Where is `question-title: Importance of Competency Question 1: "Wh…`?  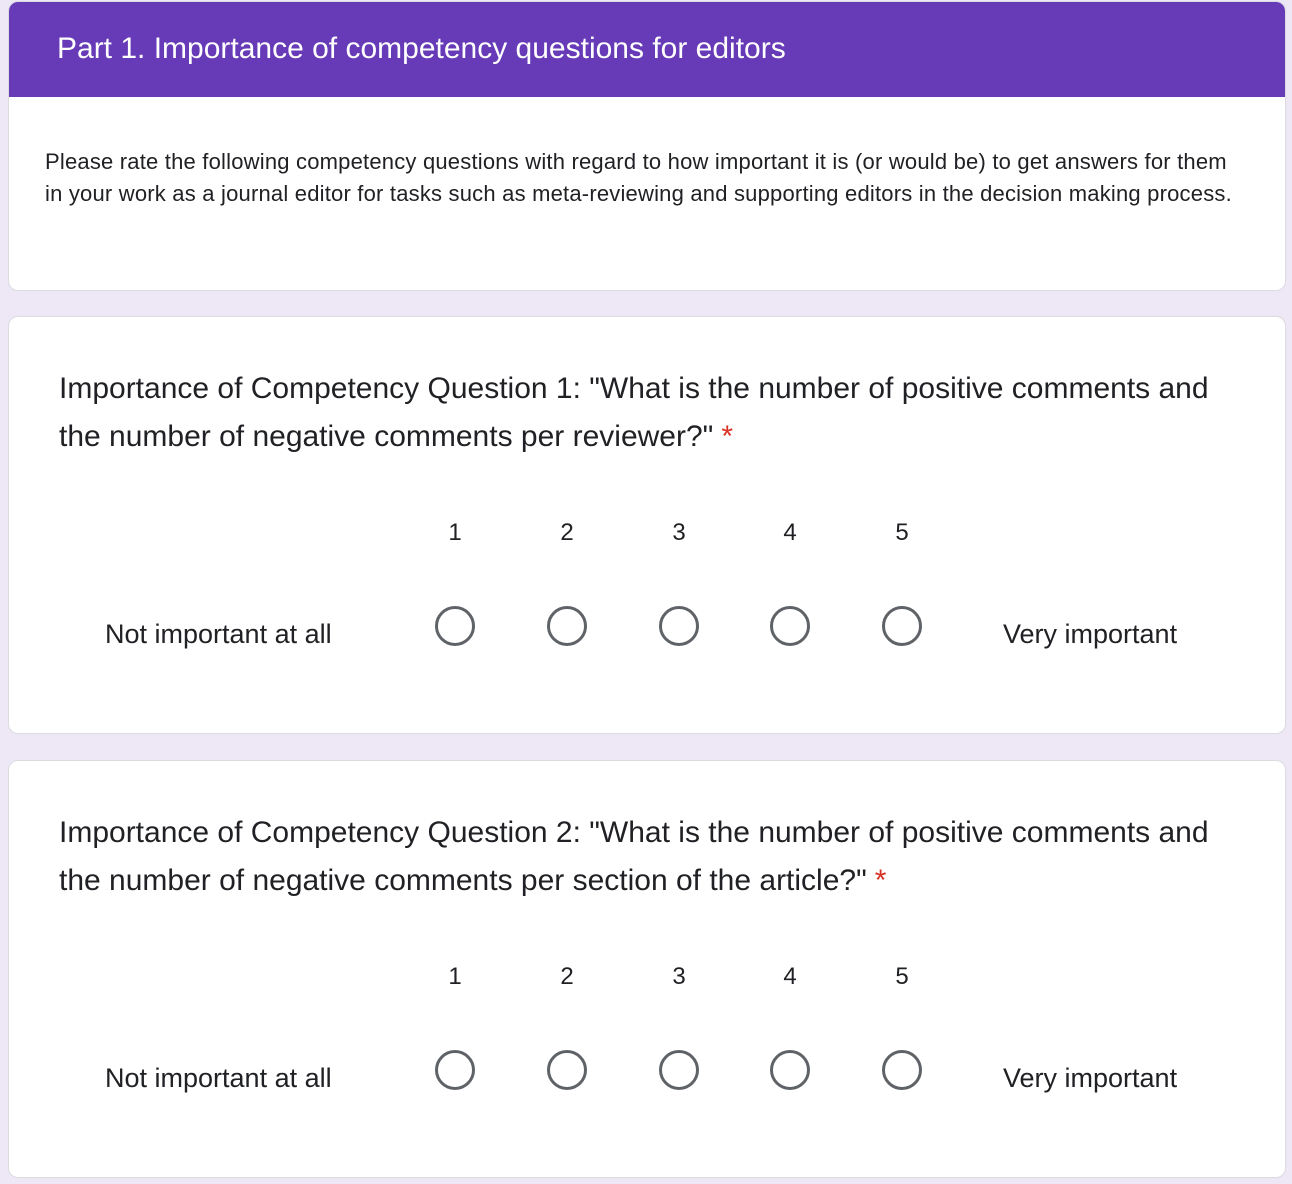 question-title: Importance of Competency Question 1: "Wh… is located at coordinates (649, 413).